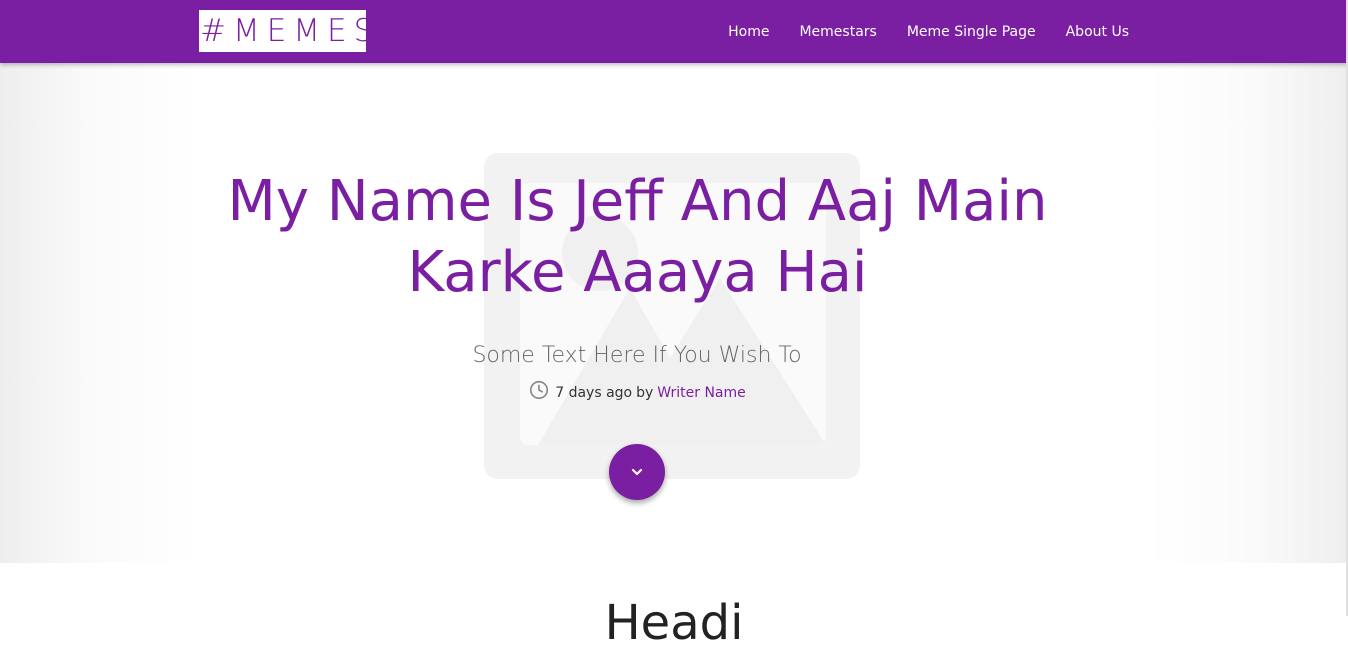 The width and height of the screenshot is (1348, 651). I want to click on brand-logo: #MEMES, so click(282, 31).